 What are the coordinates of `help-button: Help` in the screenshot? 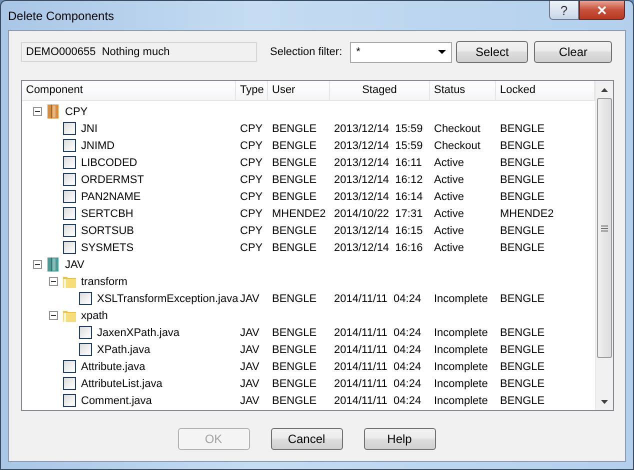 It's located at (400, 439).